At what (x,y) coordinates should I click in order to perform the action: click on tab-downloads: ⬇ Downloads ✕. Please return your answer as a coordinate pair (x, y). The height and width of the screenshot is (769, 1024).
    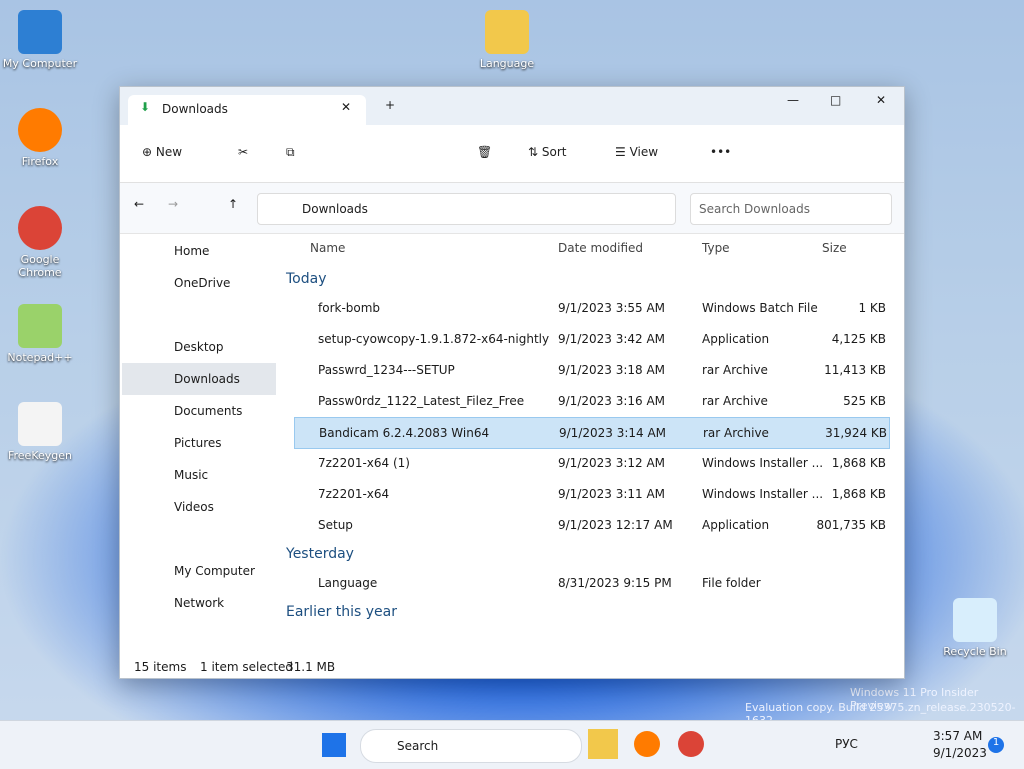
    Looking at the image, I should click on (247, 110).